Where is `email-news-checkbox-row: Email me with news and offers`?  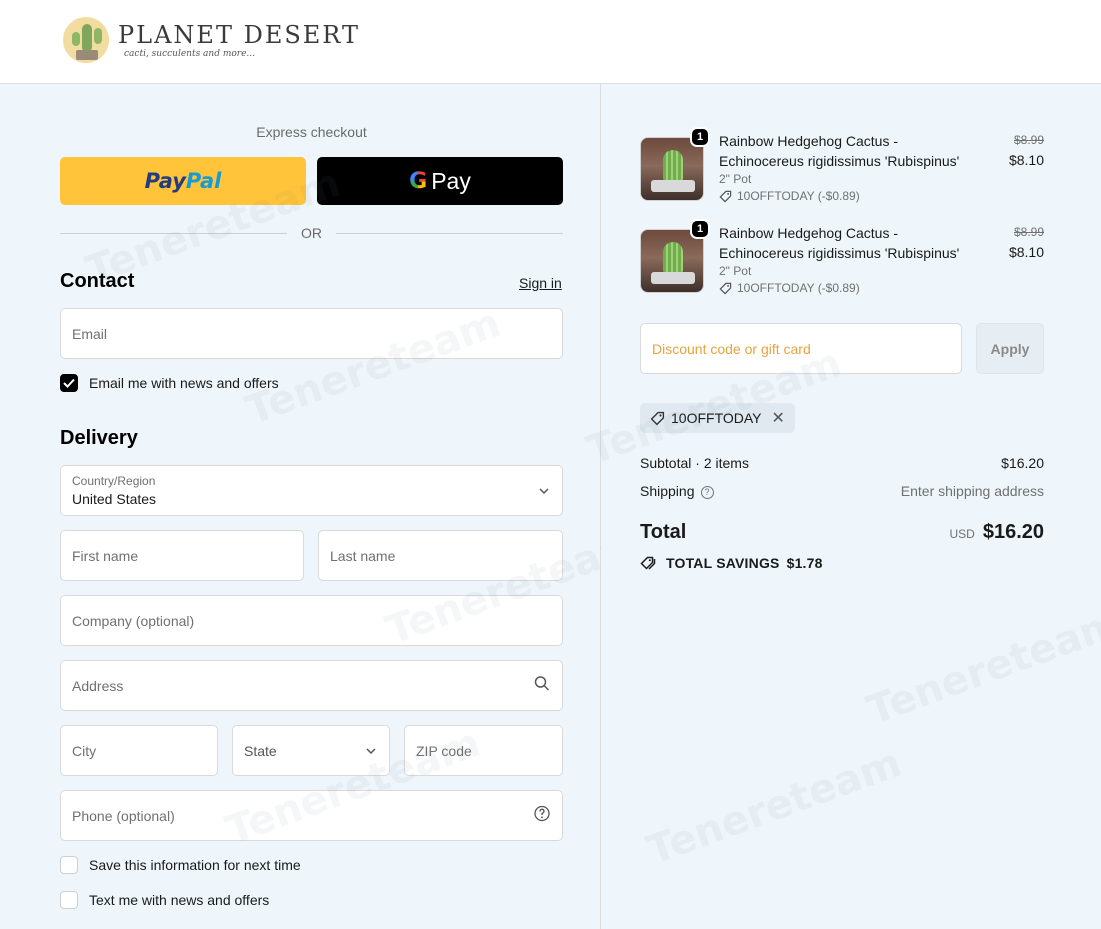 email-news-checkbox-row: Email me with news and offers is located at coordinates (169, 383).